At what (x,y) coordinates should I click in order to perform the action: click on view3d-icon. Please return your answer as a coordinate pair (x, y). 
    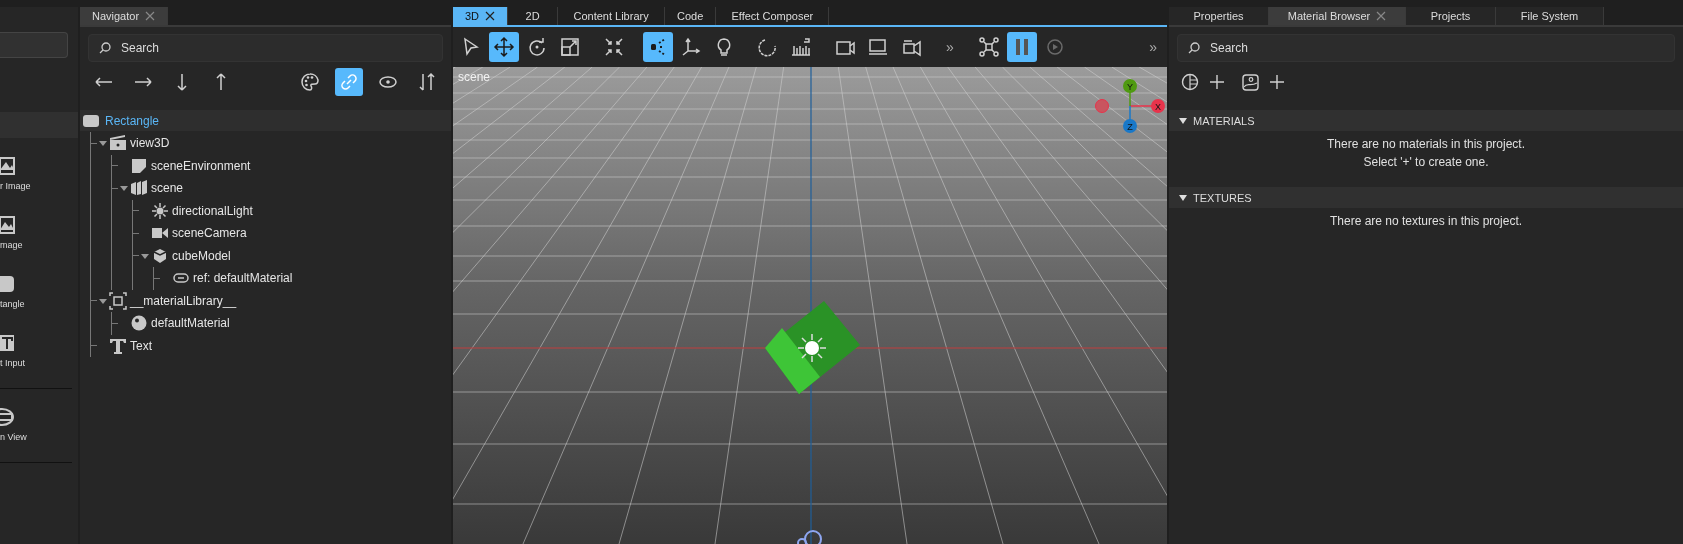
    Looking at the image, I should click on (118, 143).